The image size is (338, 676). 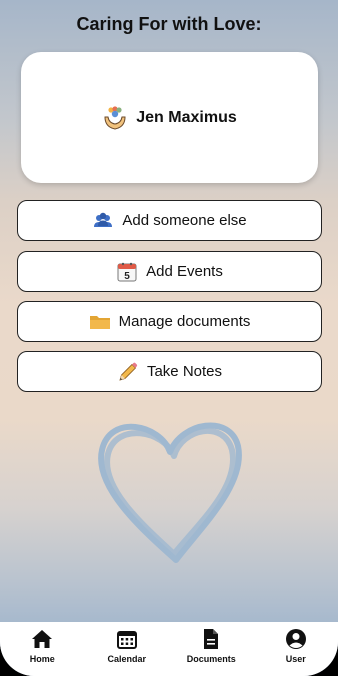 What do you see at coordinates (99, 322) in the screenshot?
I see `folder-icon` at bounding box center [99, 322].